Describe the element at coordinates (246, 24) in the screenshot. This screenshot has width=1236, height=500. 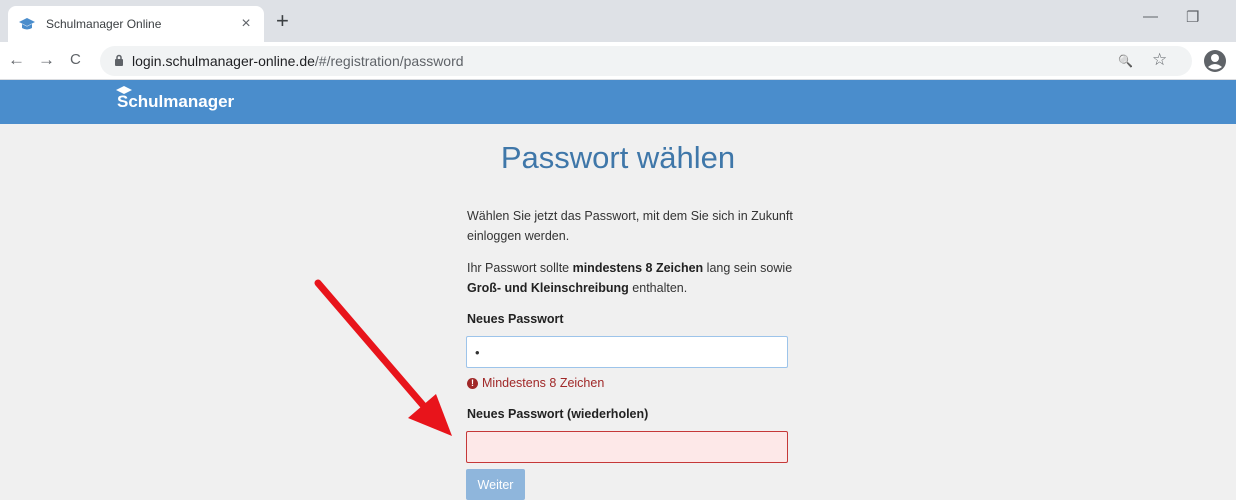
I see `tab-close-icon: ×` at that location.